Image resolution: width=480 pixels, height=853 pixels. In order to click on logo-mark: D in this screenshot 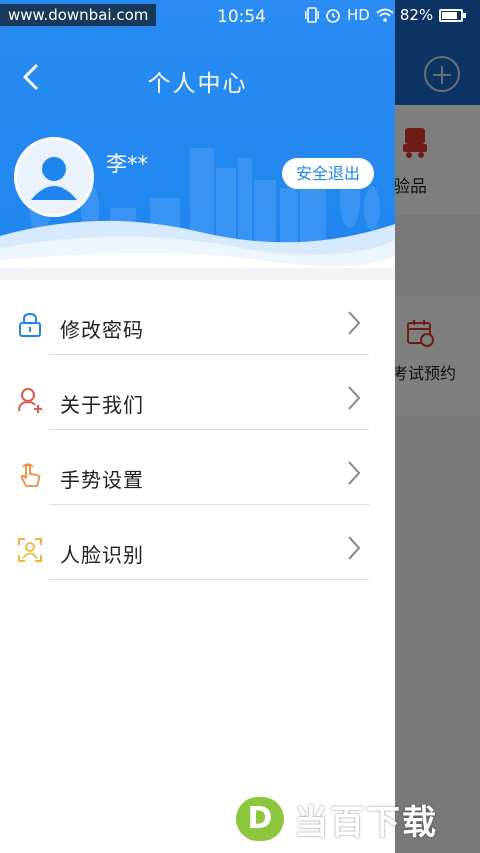, I will do `click(260, 819)`.